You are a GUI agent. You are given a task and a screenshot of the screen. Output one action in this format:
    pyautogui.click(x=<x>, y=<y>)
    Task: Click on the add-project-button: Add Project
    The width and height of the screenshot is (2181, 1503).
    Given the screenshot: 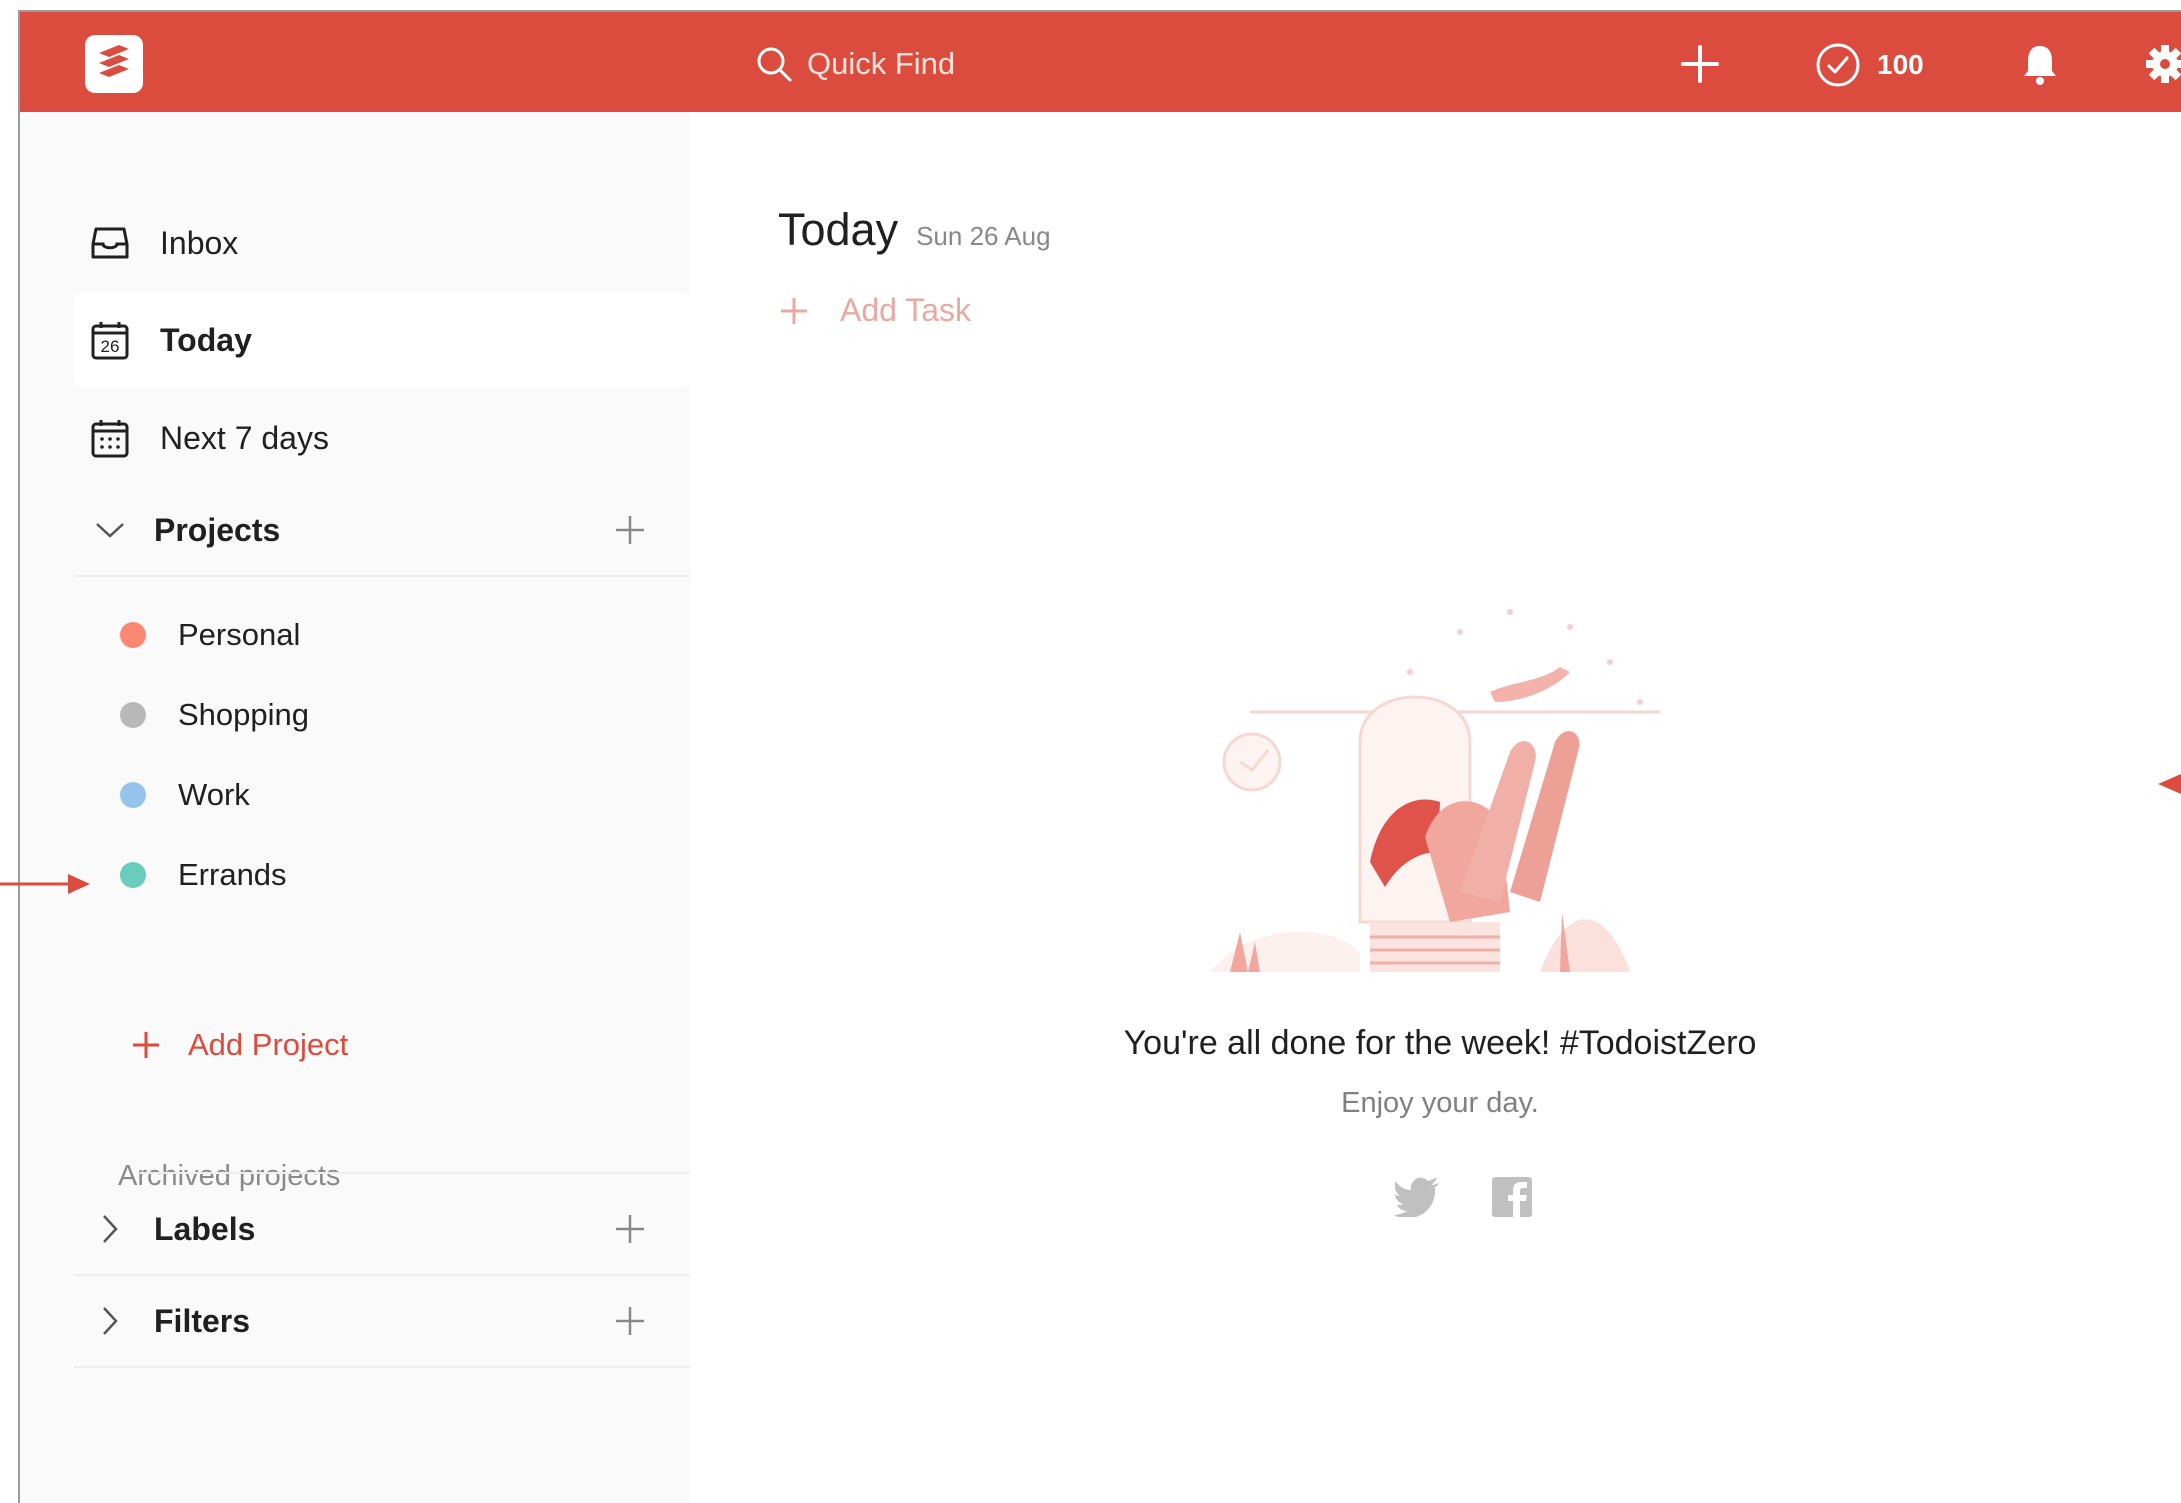 What is the action you would take?
    pyautogui.click(x=240, y=1045)
    